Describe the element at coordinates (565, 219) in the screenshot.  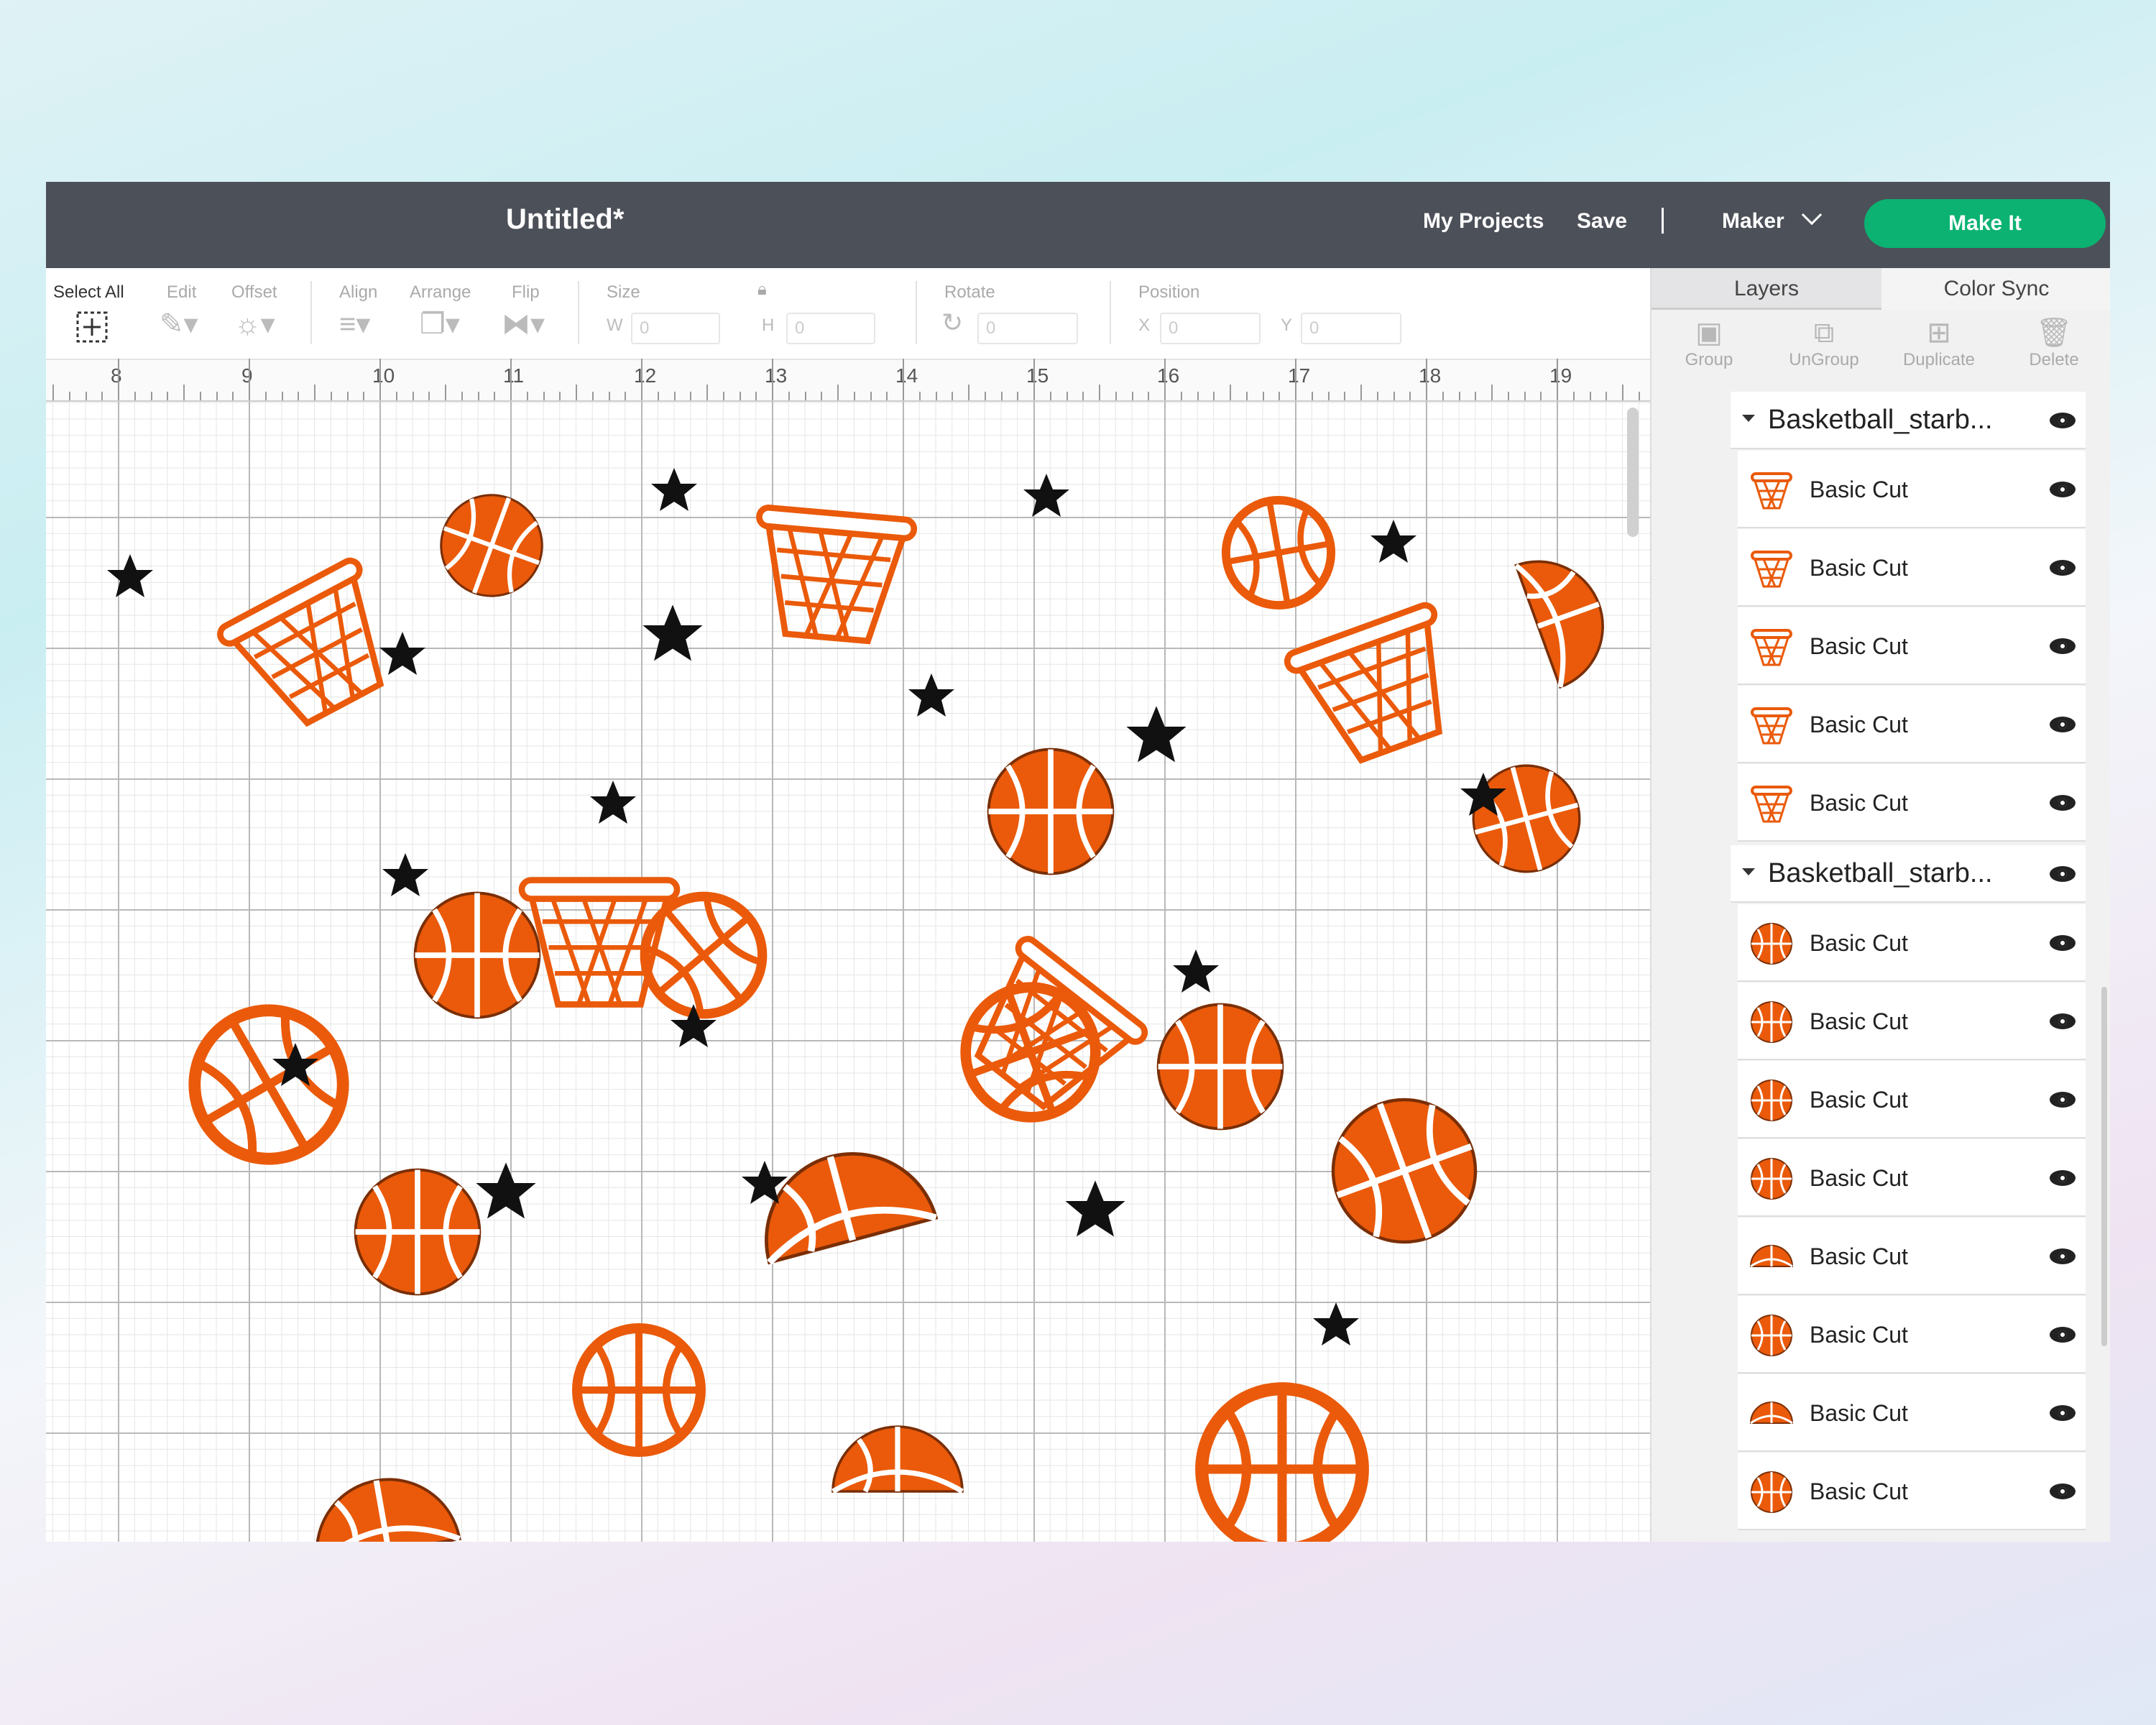
I see `document-title: Untitled*` at that location.